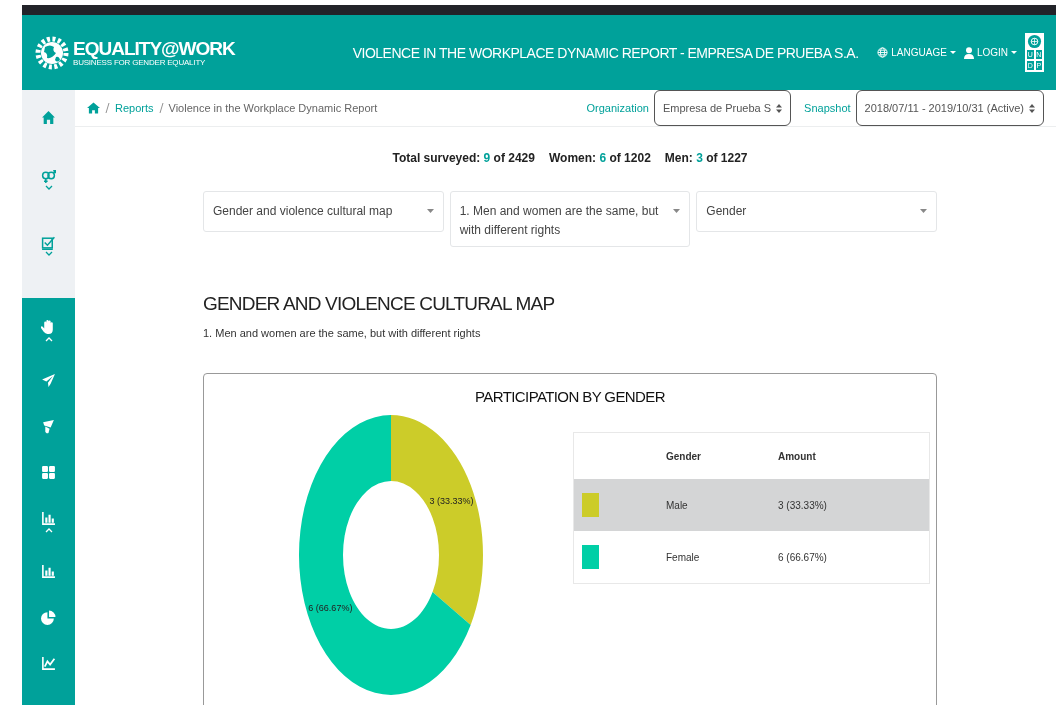 This screenshot has height=705, width=1056. What do you see at coordinates (570, 397) in the screenshot?
I see `chart-title: PARTICIPATION BY GENDER` at bounding box center [570, 397].